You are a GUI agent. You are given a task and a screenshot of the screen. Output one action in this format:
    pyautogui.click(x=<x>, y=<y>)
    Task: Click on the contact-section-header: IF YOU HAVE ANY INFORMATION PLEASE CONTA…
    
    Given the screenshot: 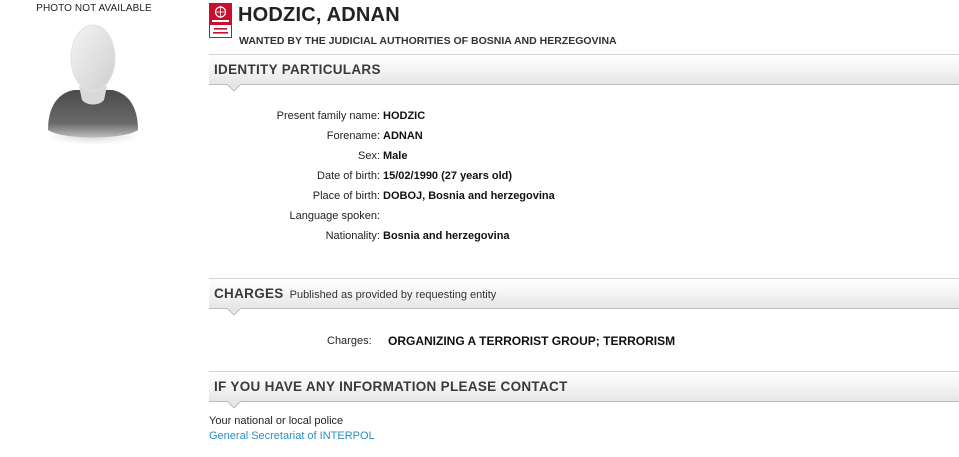 What is the action you would take?
    pyautogui.click(x=584, y=389)
    